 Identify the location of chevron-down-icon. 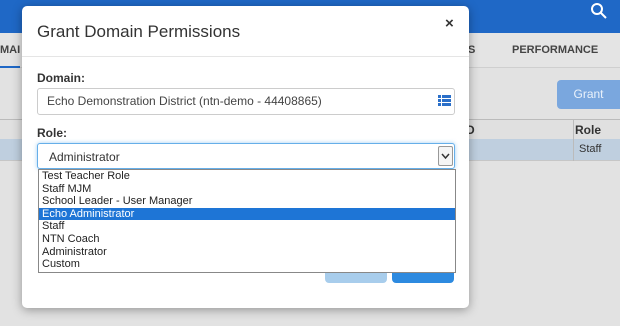
(445, 156).